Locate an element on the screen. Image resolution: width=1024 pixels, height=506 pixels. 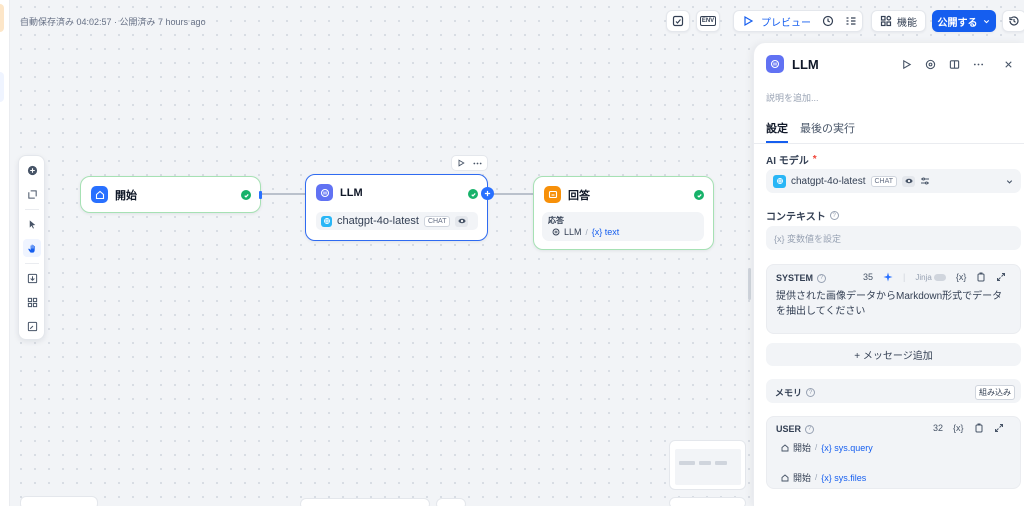
model-selector: chatgpt-4o-latest CHAT is located at coordinates (893, 181).